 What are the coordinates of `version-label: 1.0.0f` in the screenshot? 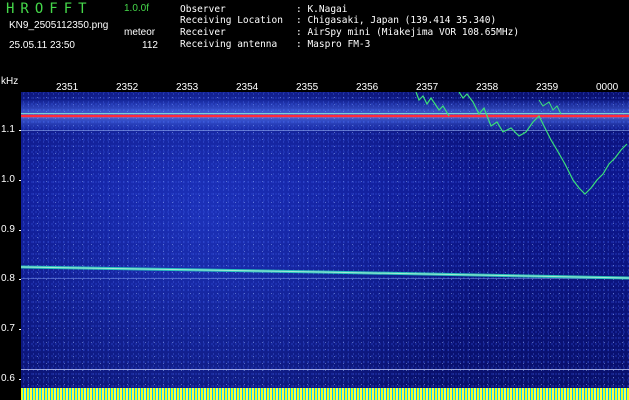 It's located at (137, 8).